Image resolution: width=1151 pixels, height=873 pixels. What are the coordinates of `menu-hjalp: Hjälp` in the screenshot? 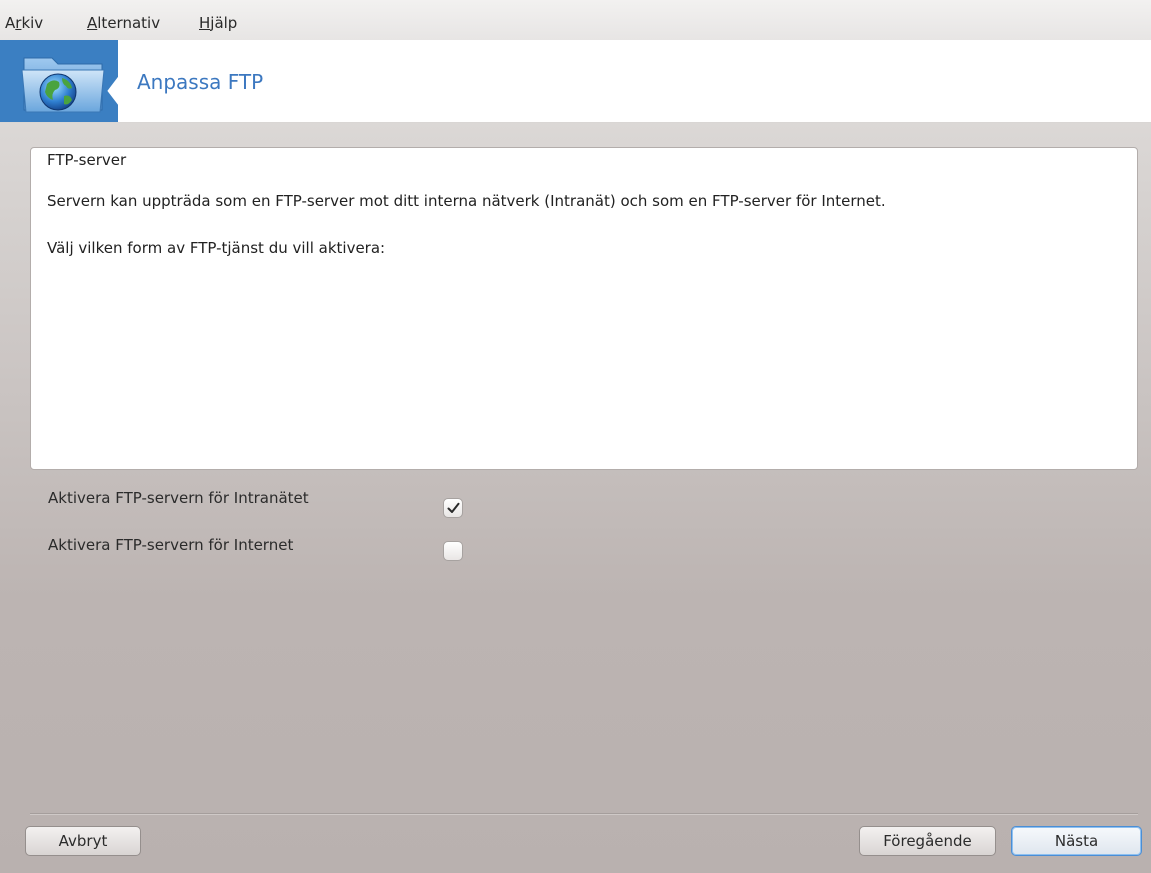 It's located at (218, 23).